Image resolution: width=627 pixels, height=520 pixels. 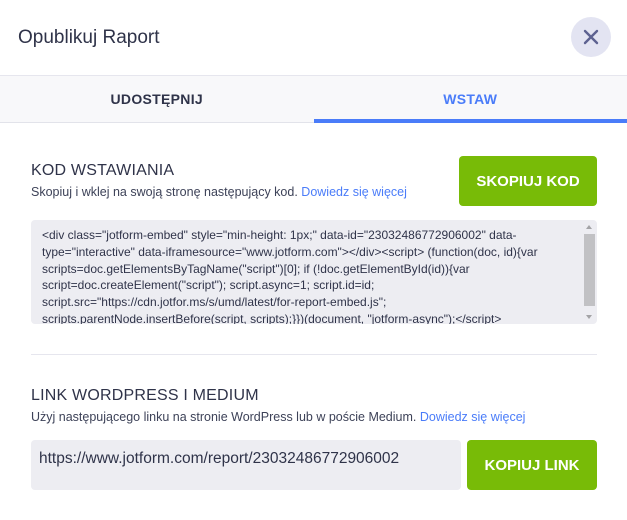 What do you see at coordinates (314, 354) in the screenshot?
I see `section-divider` at bounding box center [314, 354].